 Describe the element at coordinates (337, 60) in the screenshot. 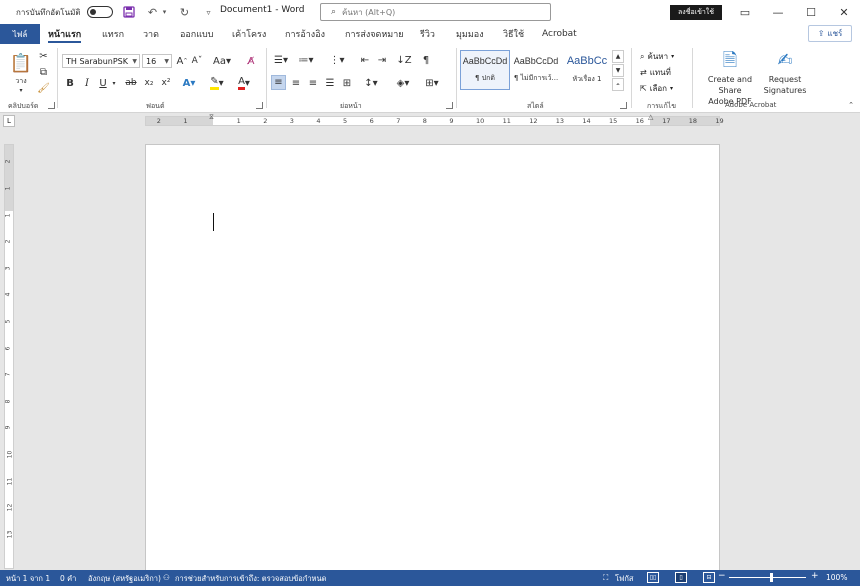

I see `multilevel-list-icon: ⋮▾` at that location.